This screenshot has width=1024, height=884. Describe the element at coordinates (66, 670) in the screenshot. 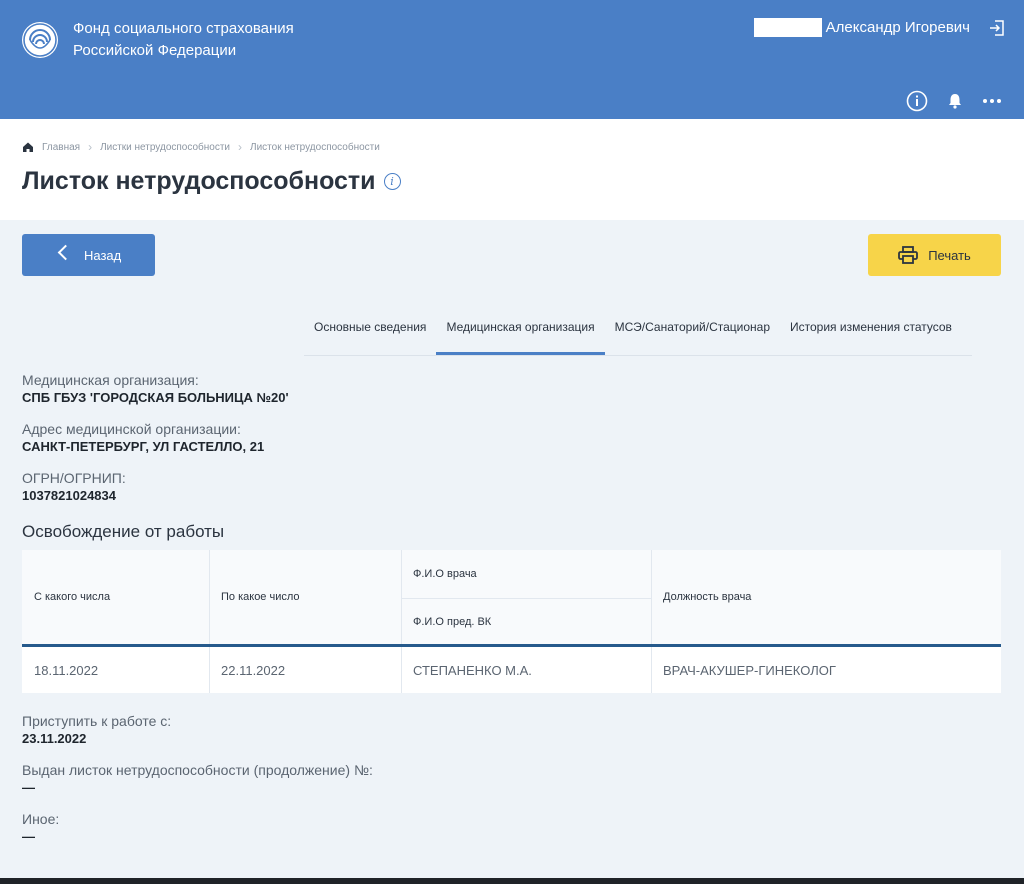

I see `cell-from: 18.11.2022` at that location.